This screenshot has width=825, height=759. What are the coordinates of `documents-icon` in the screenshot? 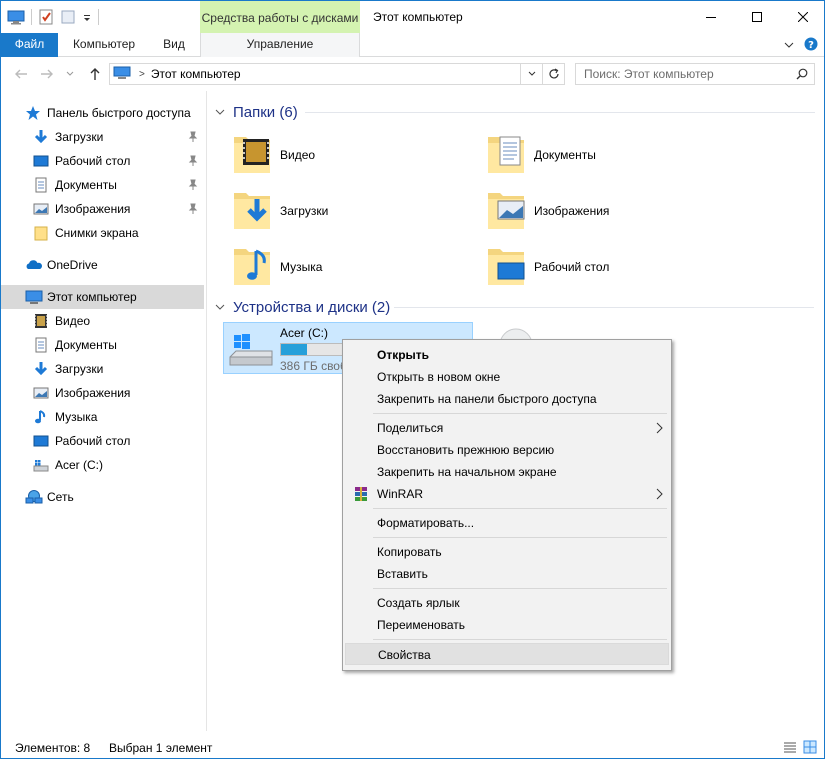 It's located at (41, 185).